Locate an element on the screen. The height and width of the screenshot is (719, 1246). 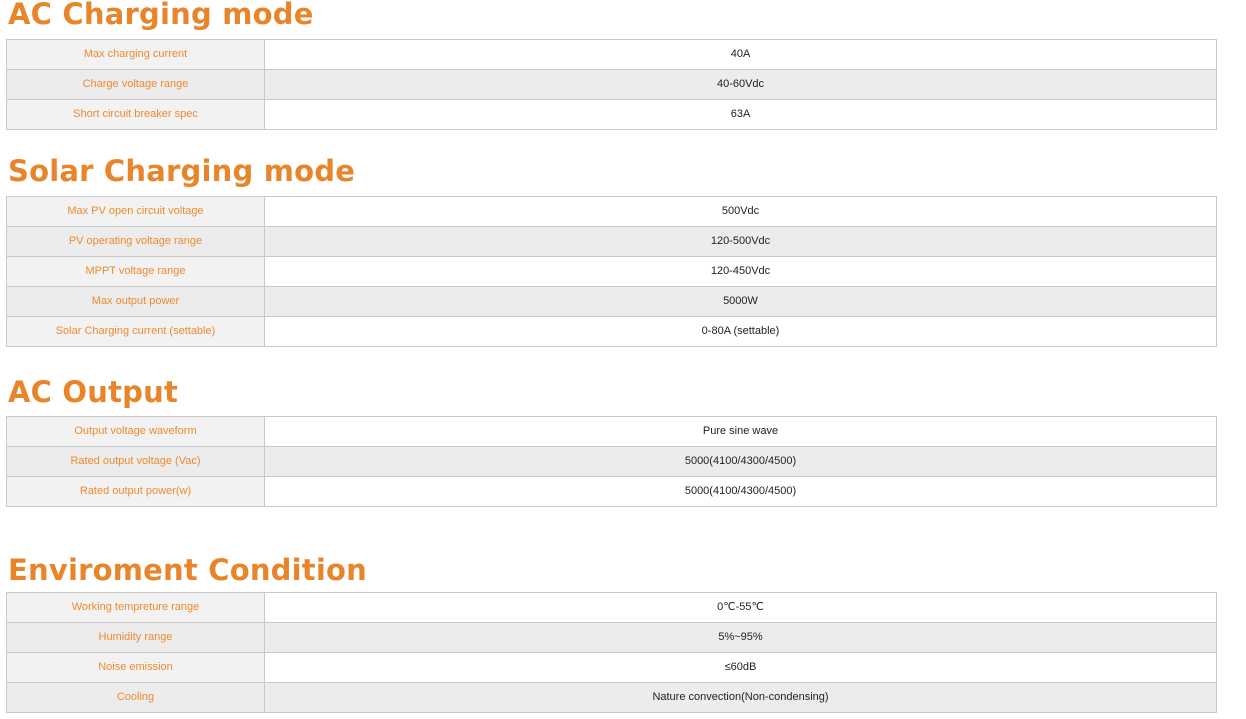
section-title: AC Output is located at coordinates (93, 392).